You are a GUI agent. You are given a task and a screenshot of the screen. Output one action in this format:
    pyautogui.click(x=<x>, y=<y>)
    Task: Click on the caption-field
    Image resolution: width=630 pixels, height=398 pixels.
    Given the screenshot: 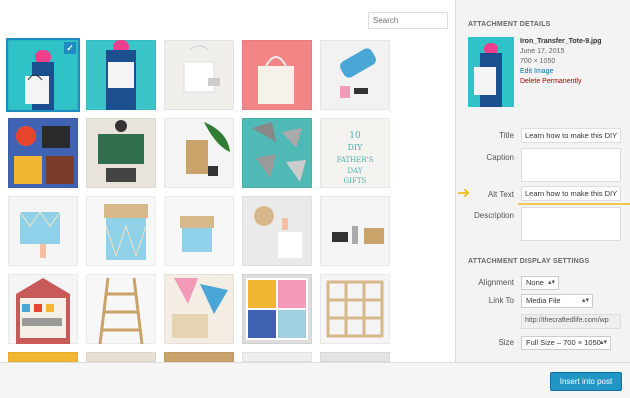 What is the action you would take?
    pyautogui.click(x=571, y=165)
    